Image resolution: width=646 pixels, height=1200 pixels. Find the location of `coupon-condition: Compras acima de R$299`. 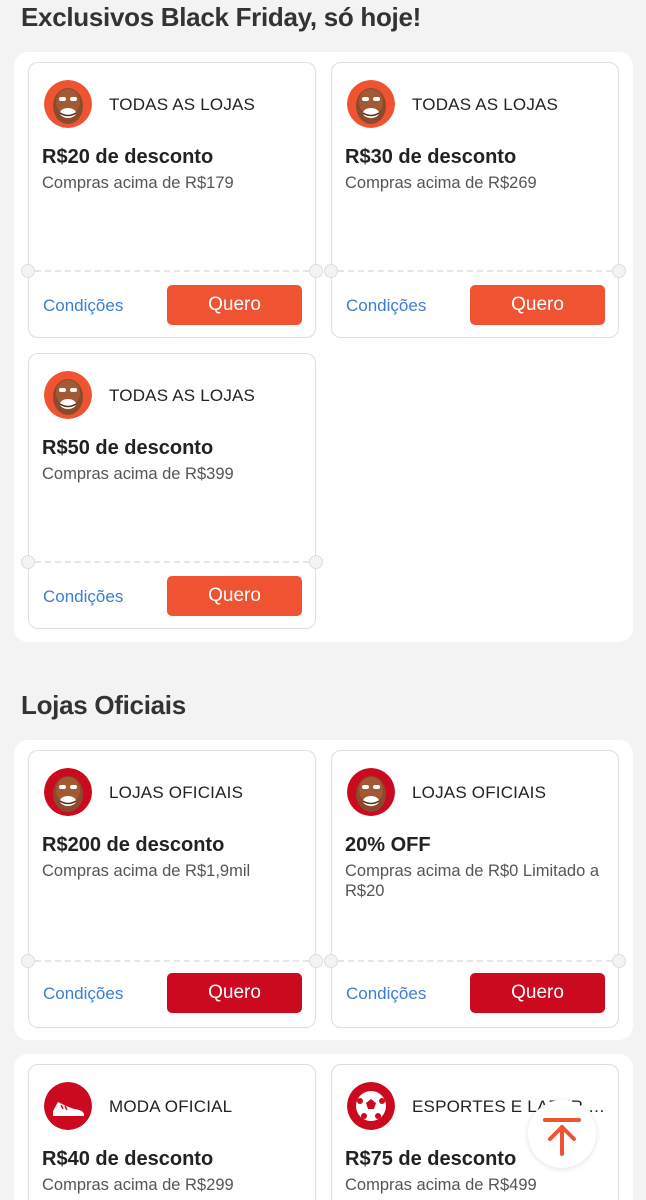

coupon-condition: Compras acima de R$299 is located at coordinates (138, 1185).